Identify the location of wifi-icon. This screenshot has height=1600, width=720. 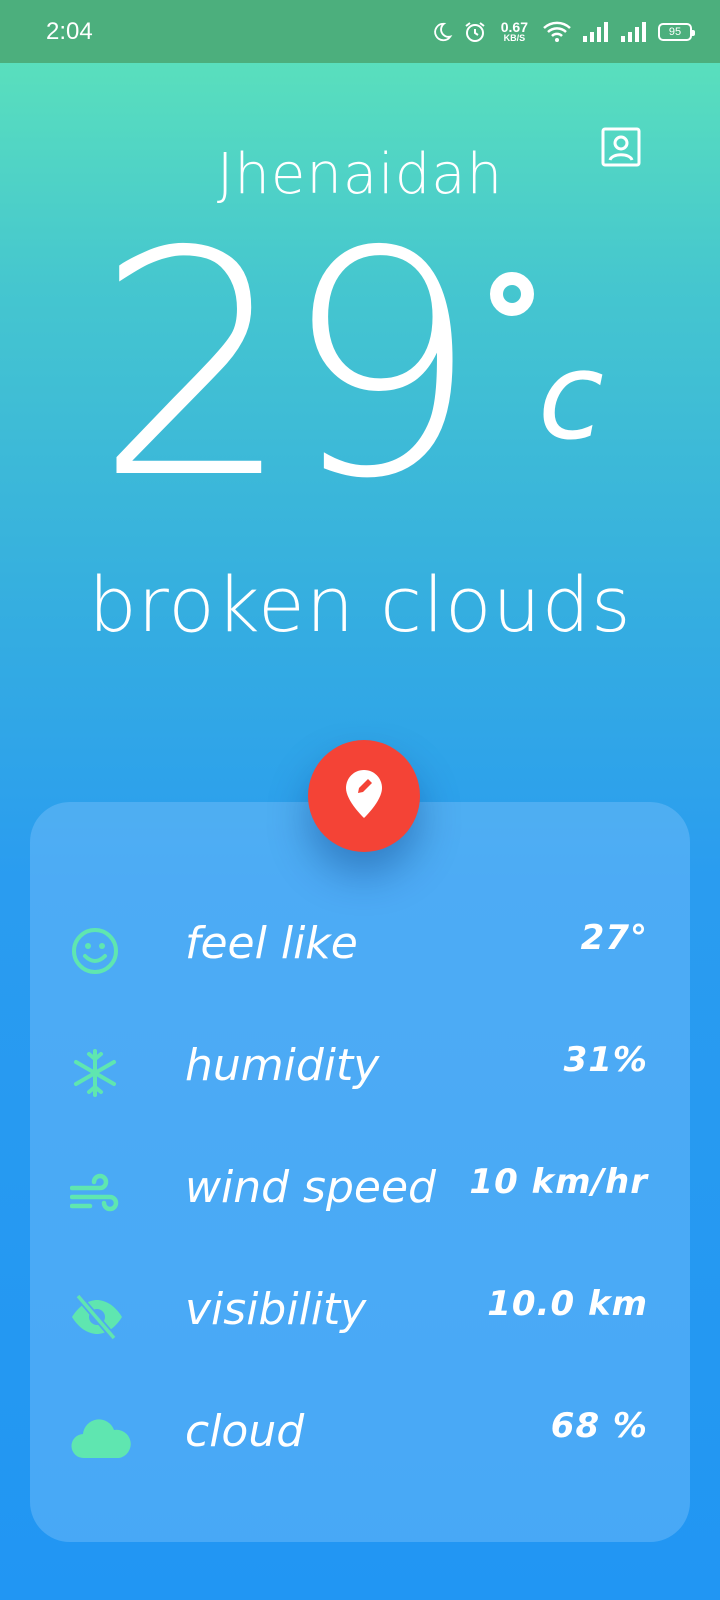
(557, 32).